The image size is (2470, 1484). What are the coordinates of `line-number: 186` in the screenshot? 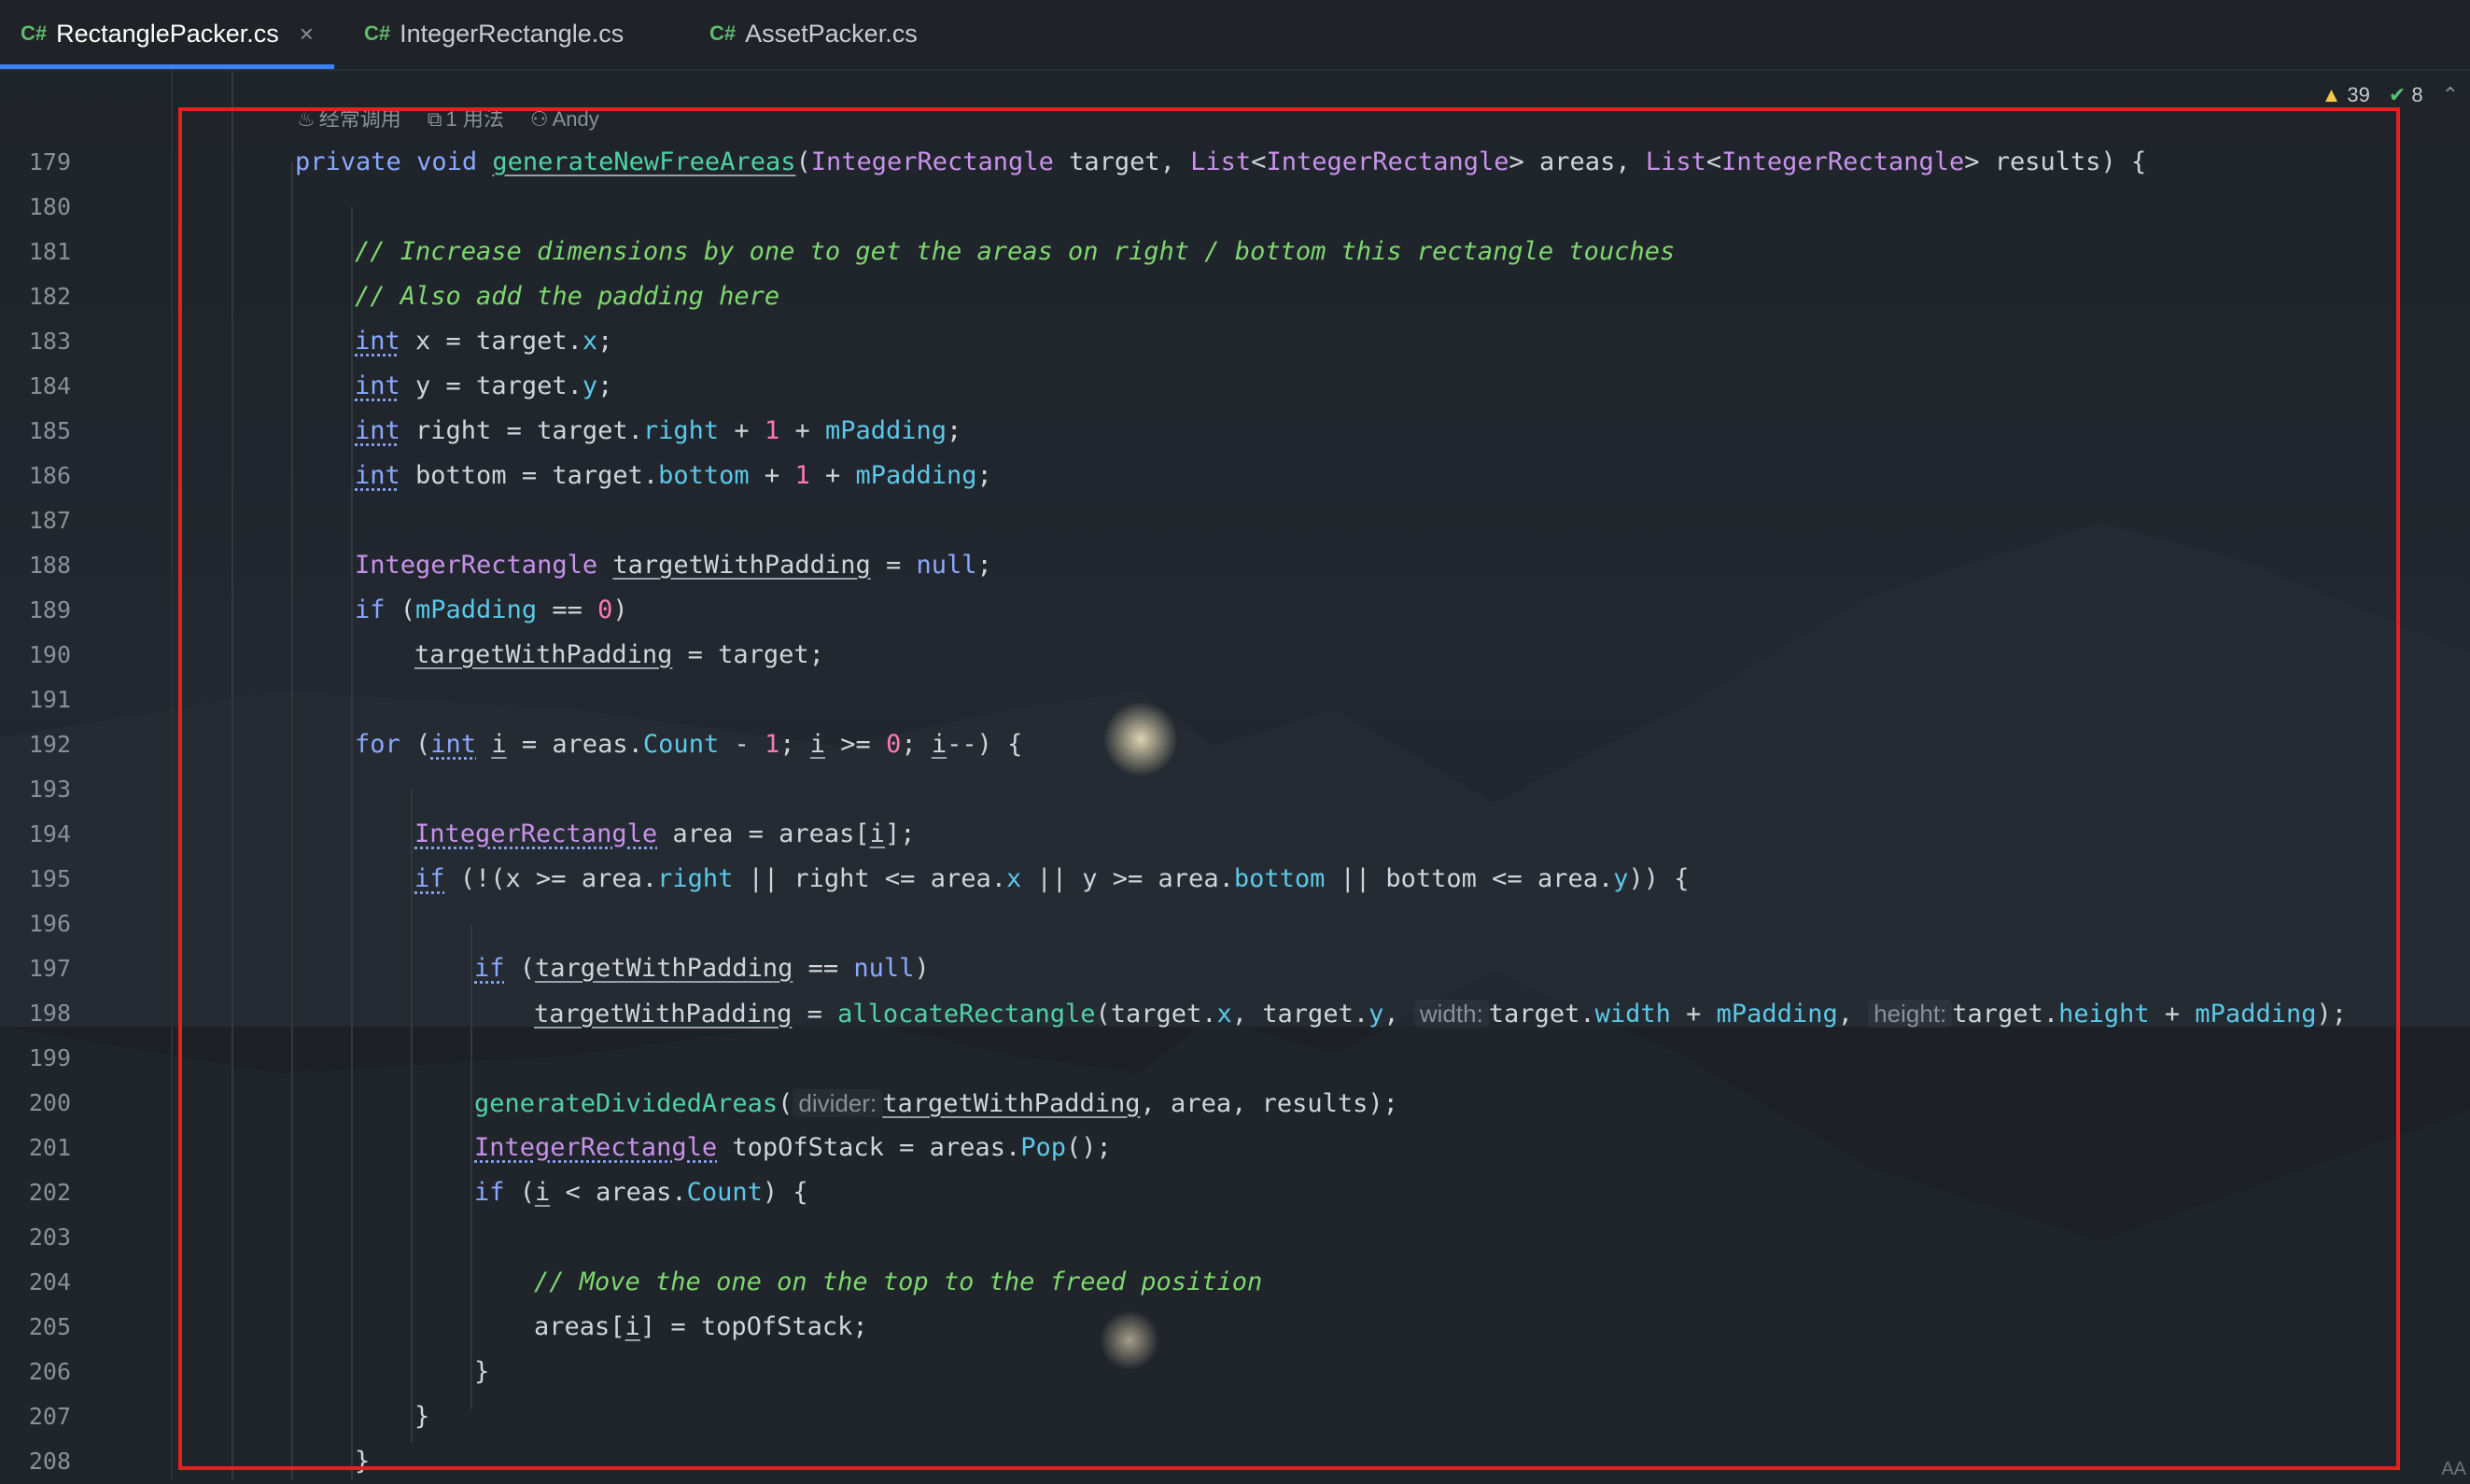 It's located at (49, 475).